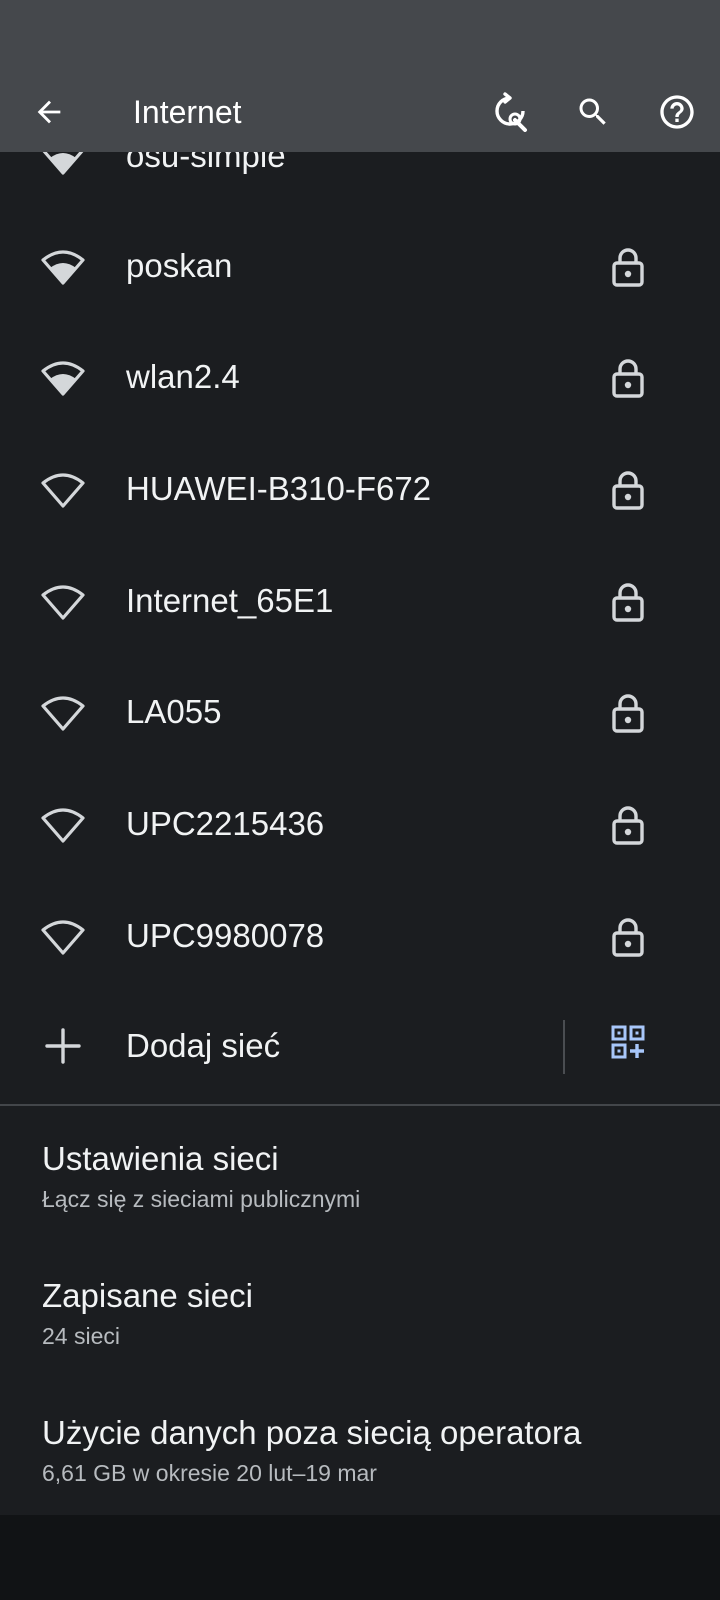 This screenshot has height=1600, width=720. What do you see at coordinates (360, 1049) in the screenshot?
I see `add-network-row: Dodaj sieć` at bounding box center [360, 1049].